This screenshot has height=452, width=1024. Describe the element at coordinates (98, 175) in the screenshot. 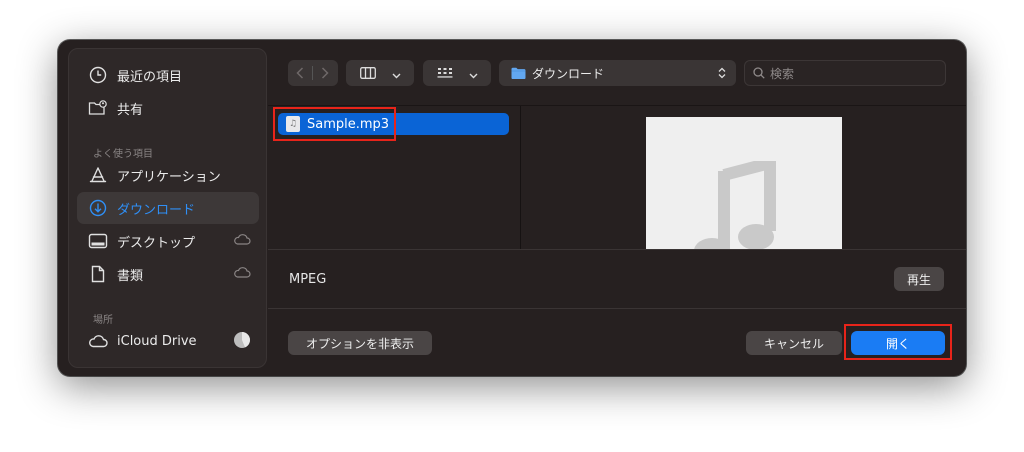

I see `applications-icon` at that location.